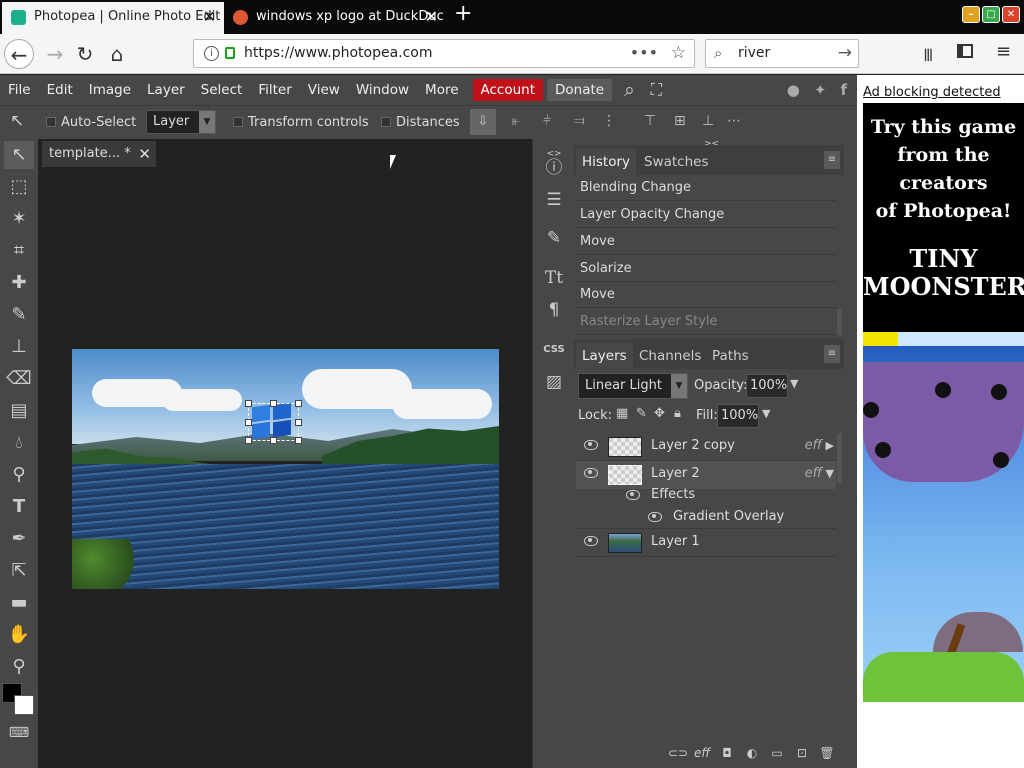 The image size is (1024, 768). Describe the element at coordinates (382, 90) in the screenshot. I see `menu-window: Window` at that location.